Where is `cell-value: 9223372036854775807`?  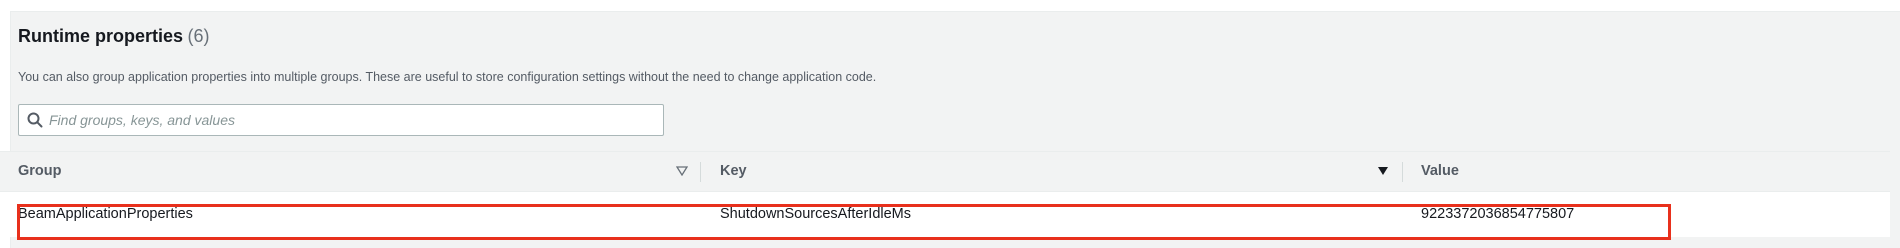 cell-value: 9223372036854775807 is located at coordinates (1498, 214).